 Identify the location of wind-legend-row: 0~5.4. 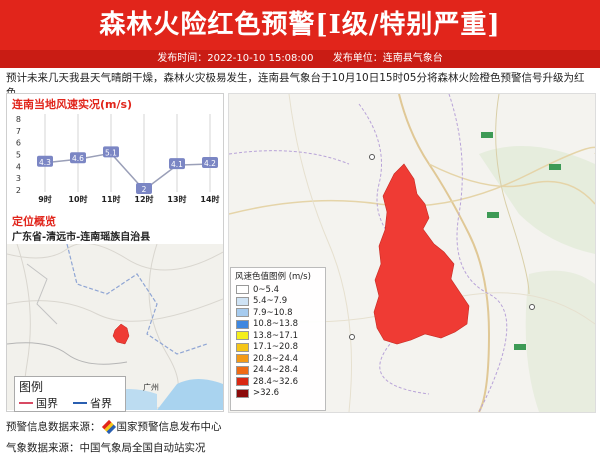
(278, 290).